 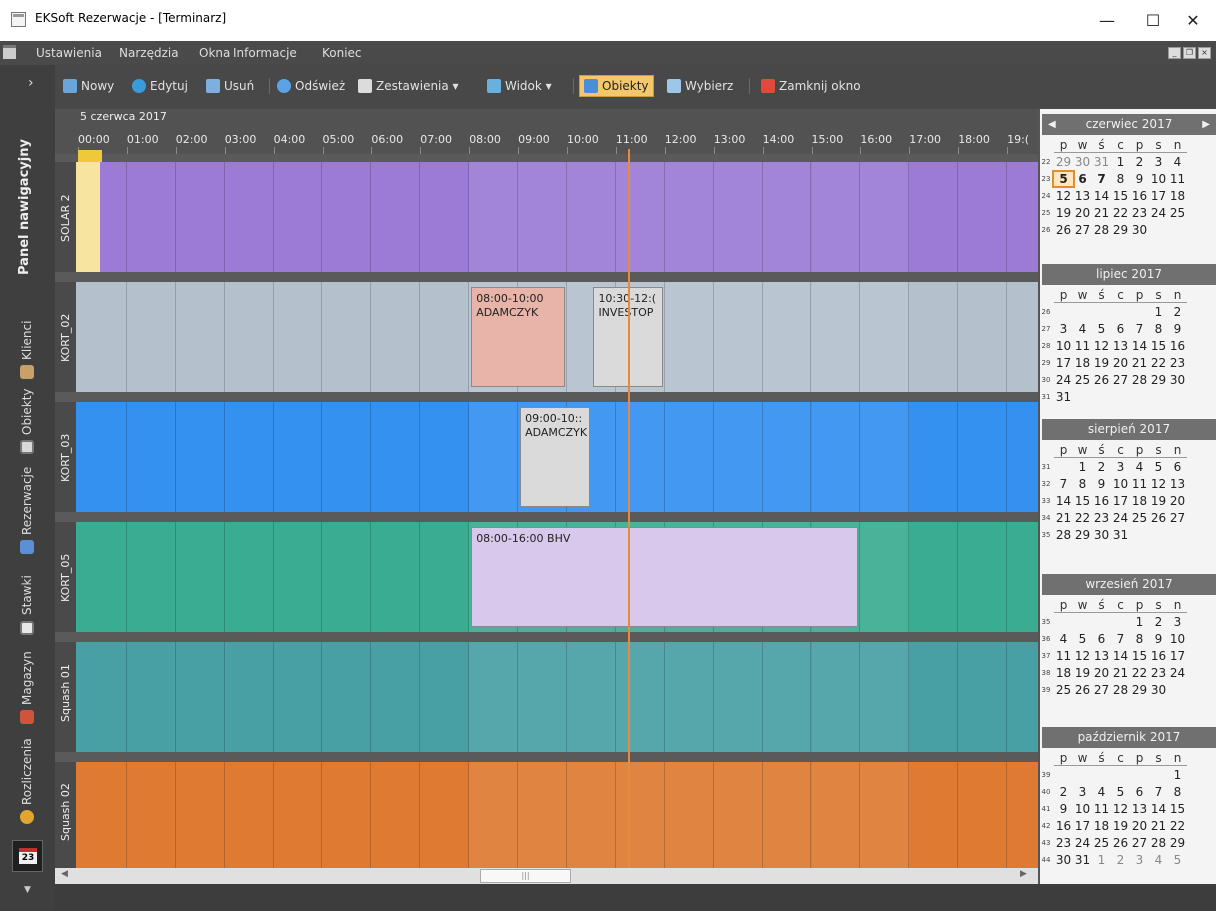 What do you see at coordinates (546, 816) in the screenshot?
I see `resource-row: Squash 02` at bounding box center [546, 816].